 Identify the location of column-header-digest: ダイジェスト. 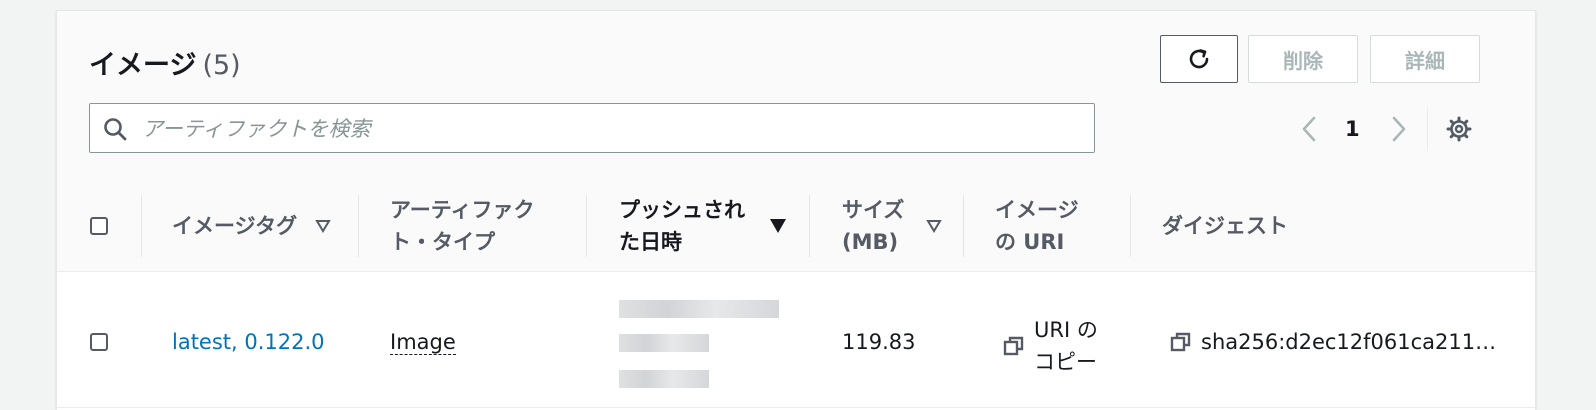
(1225, 226).